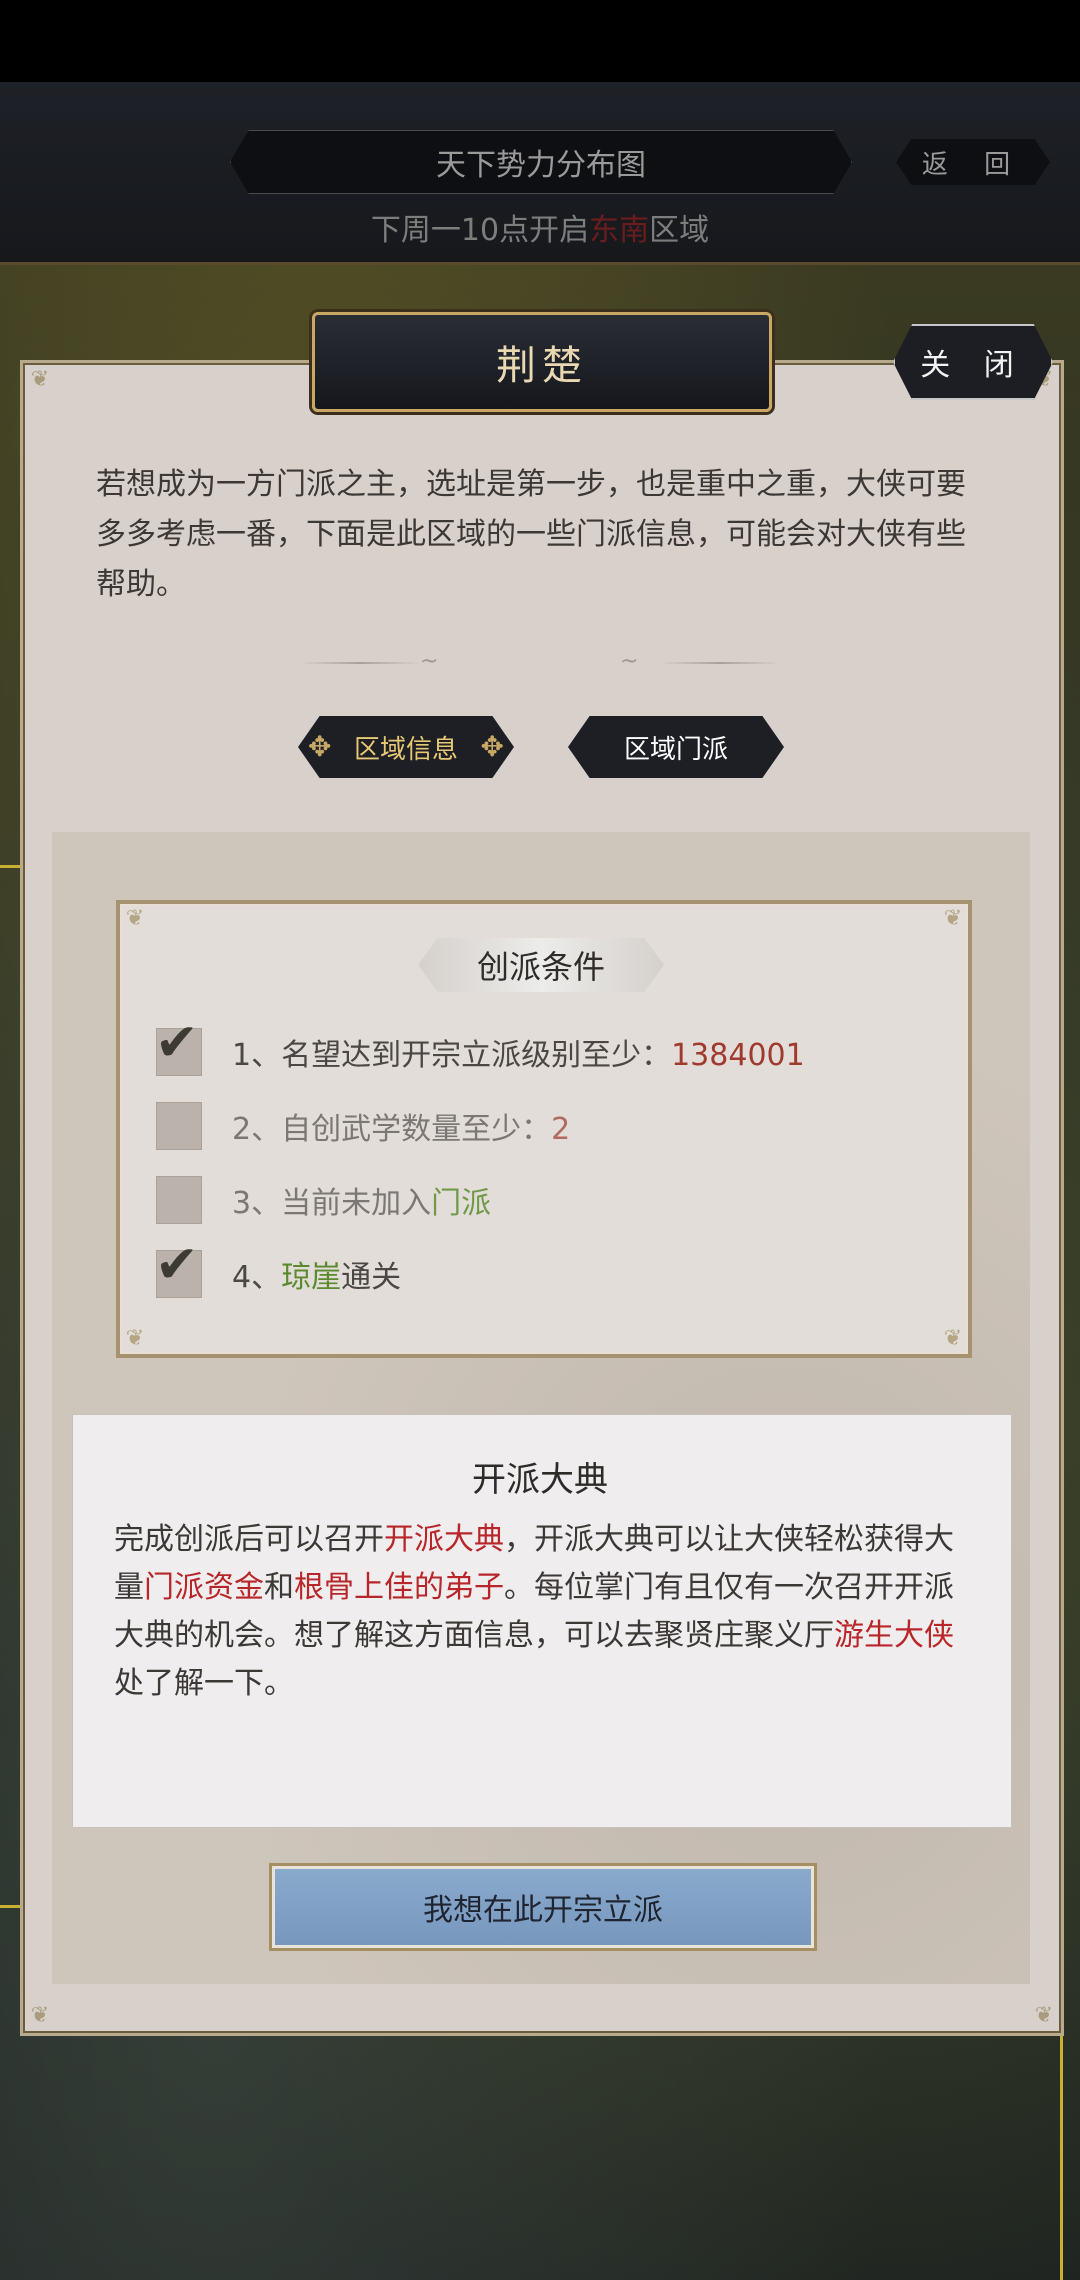  What do you see at coordinates (371, 1277) in the screenshot?
I see `condition-suffix: 通关` at bounding box center [371, 1277].